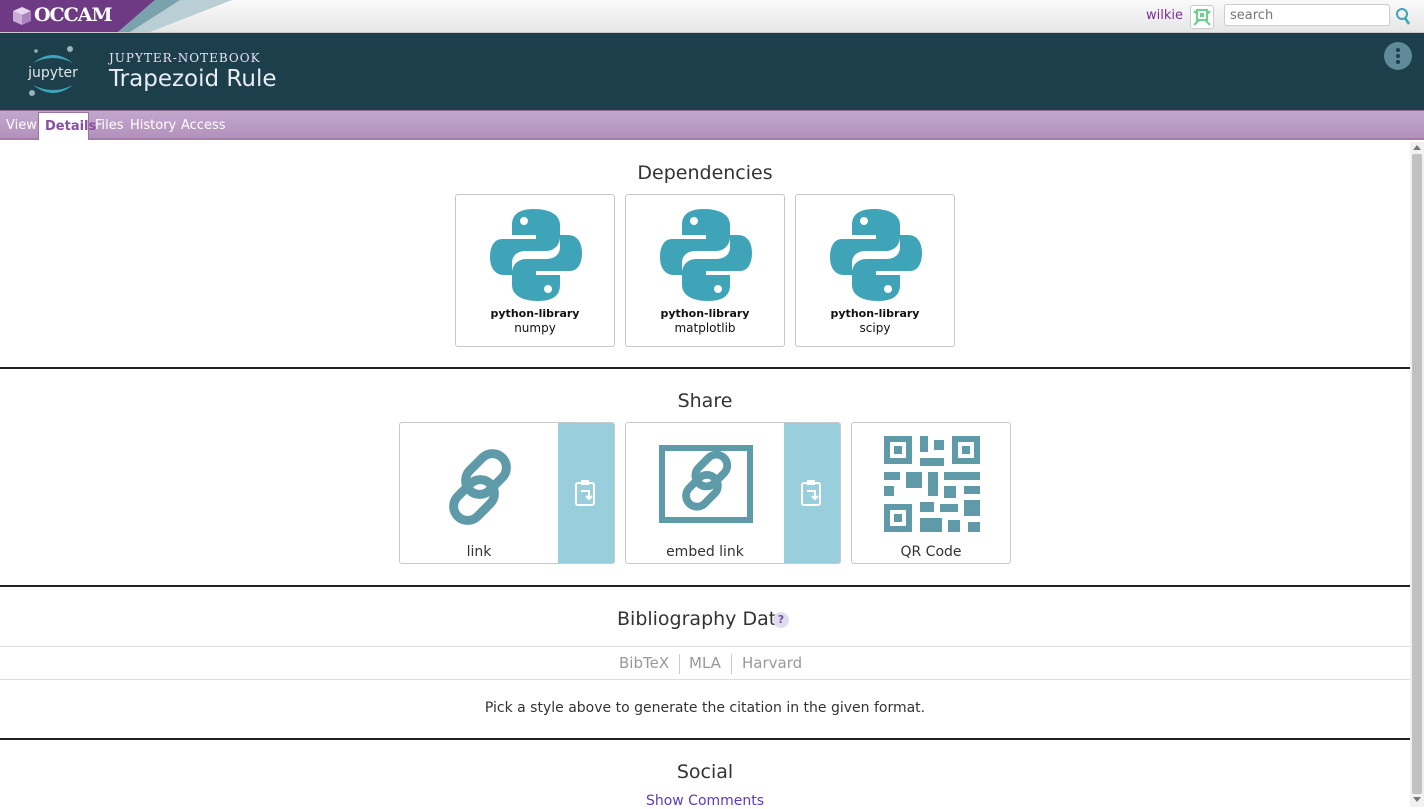 This screenshot has width=1424, height=809. What do you see at coordinates (875, 328) in the screenshot?
I see `dependency-name: scipy` at bounding box center [875, 328].